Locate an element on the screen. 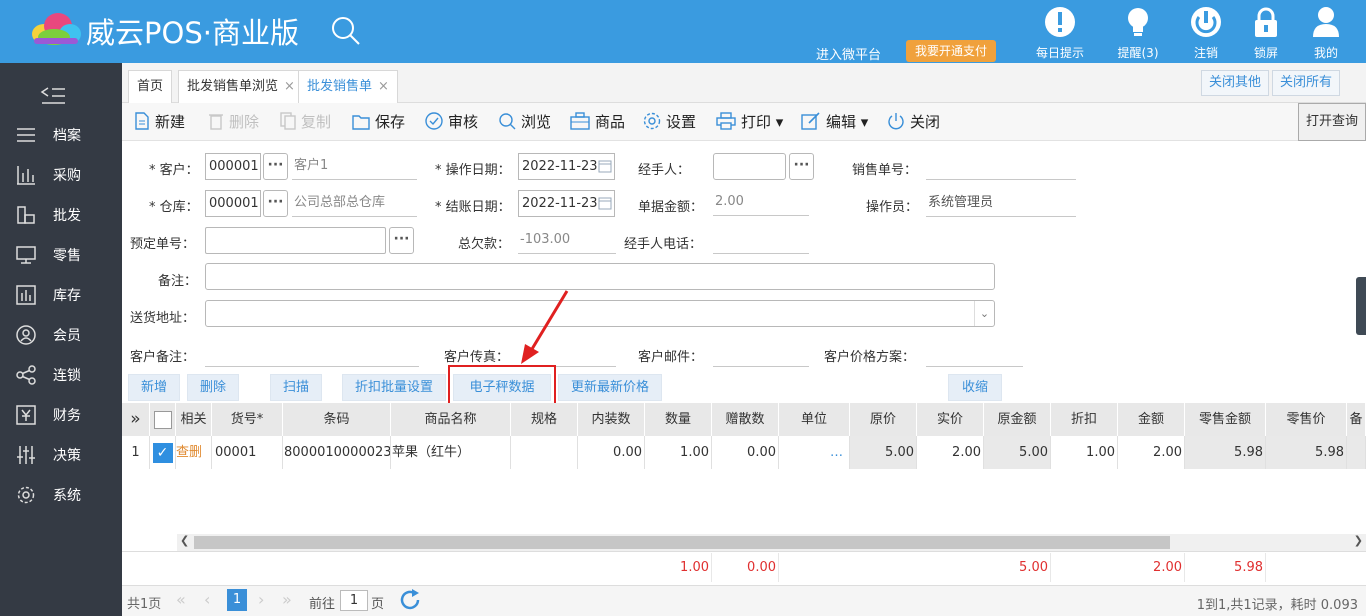 This screenshot has height=616, width=1366. chevron-down-icon: ⌄ is located at coordinates (984, 313).